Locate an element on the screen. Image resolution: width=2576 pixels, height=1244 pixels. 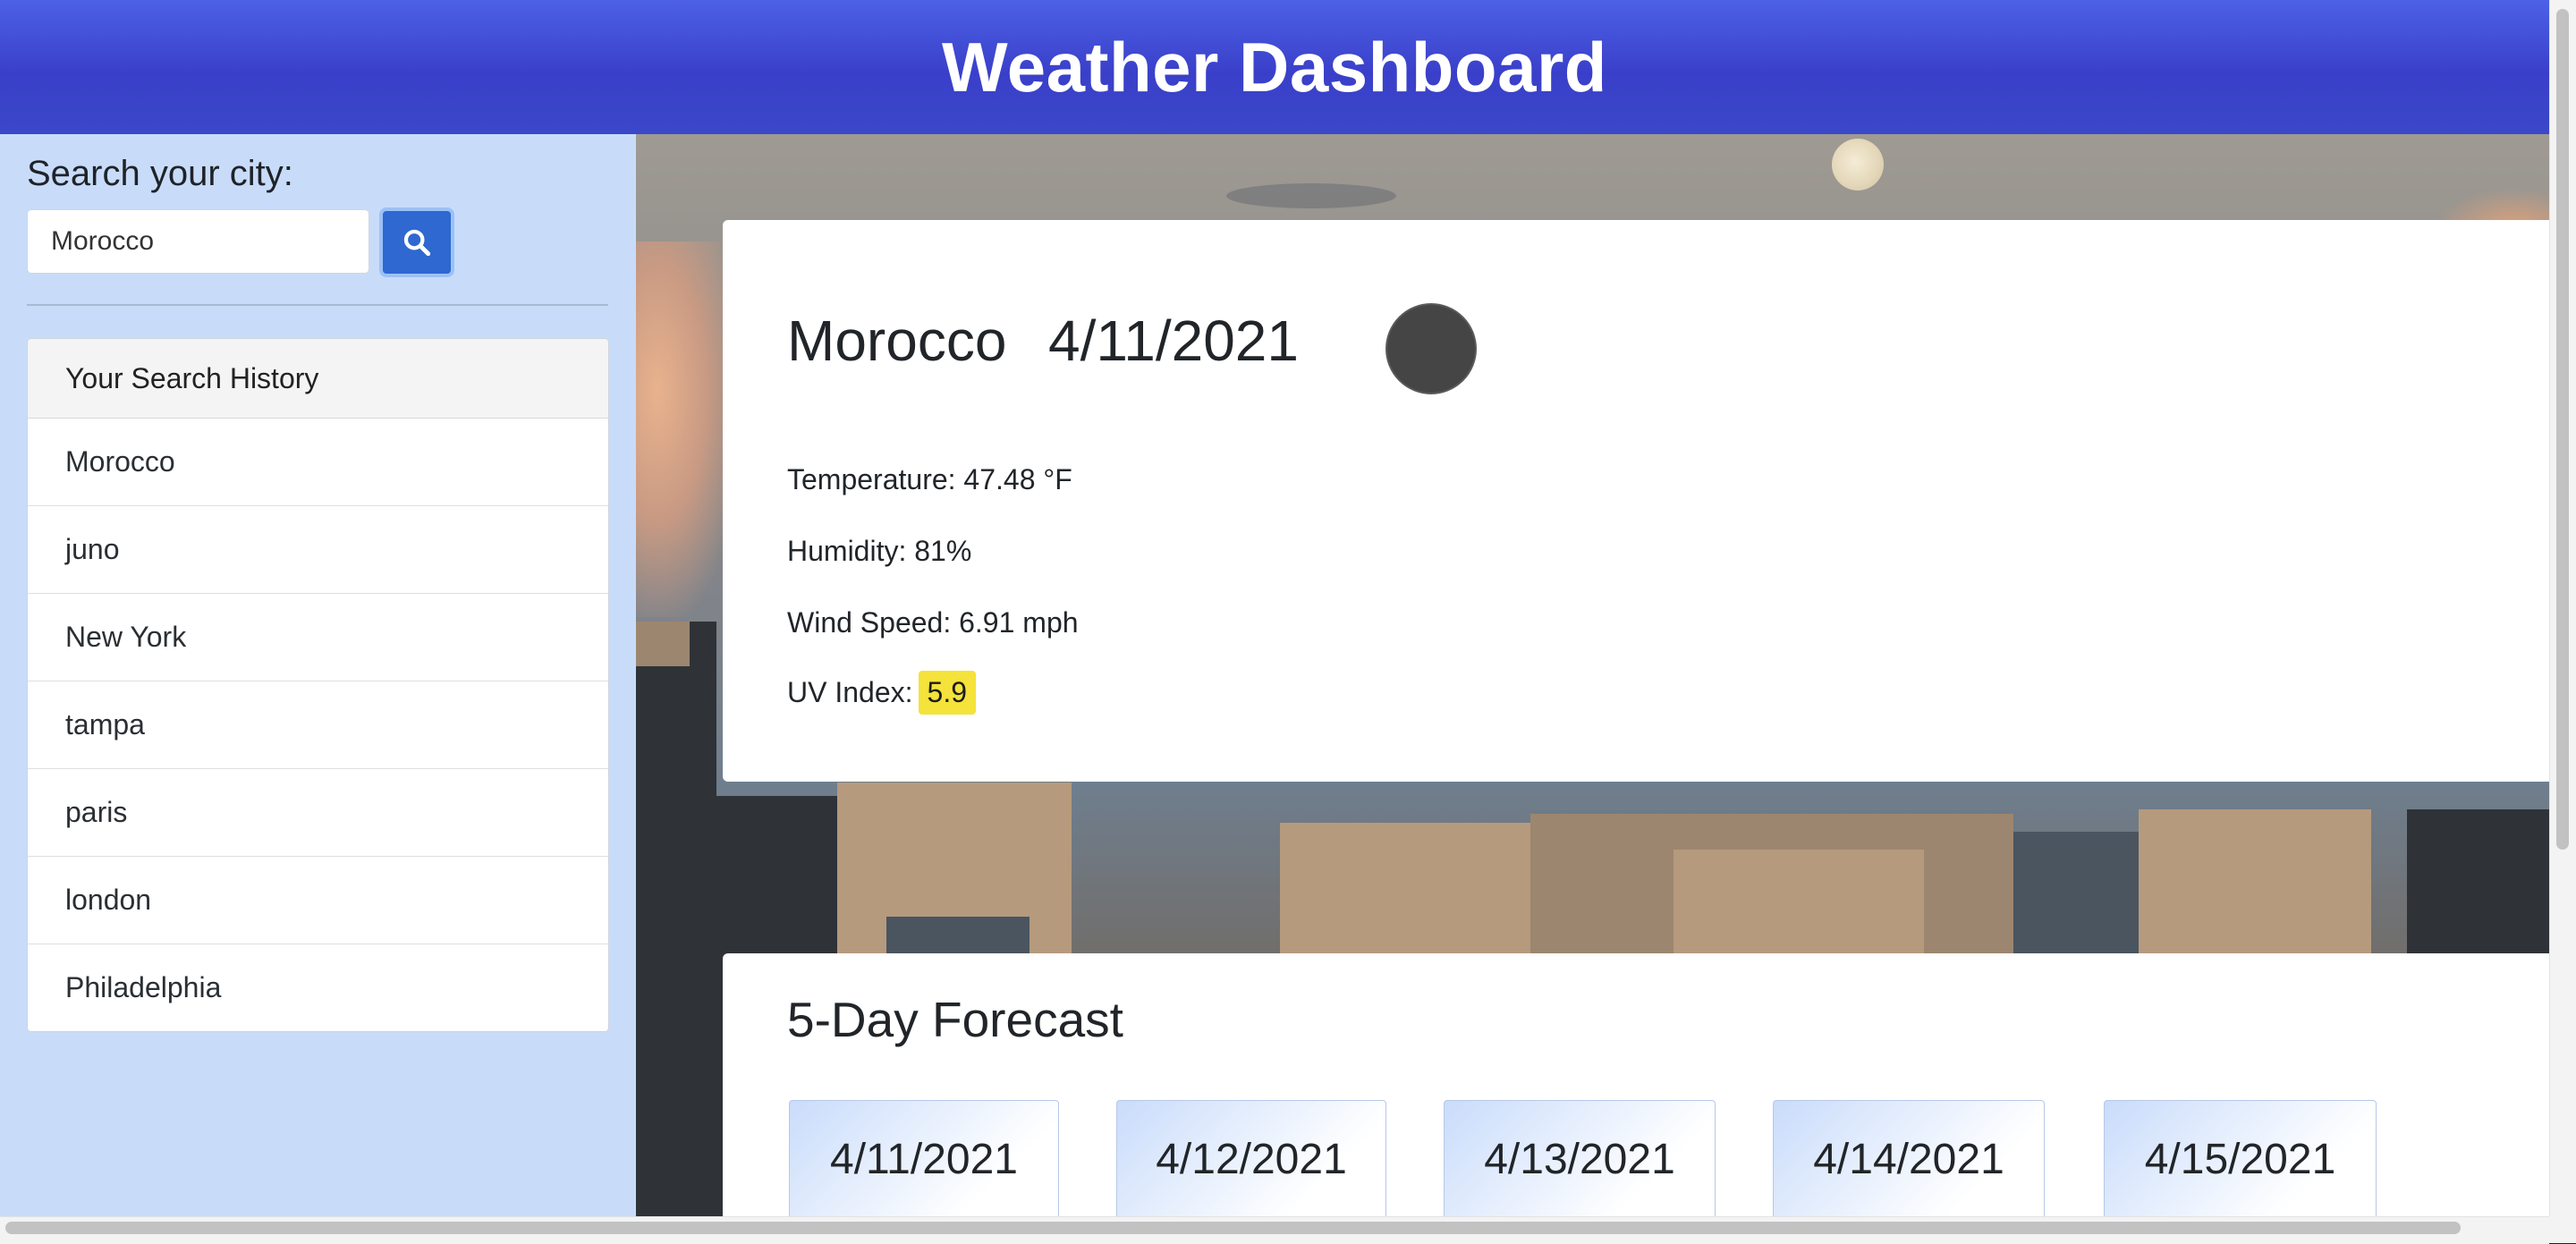
forecast-day-card: 4/11/2021 is located at coordinates (924, 1158).